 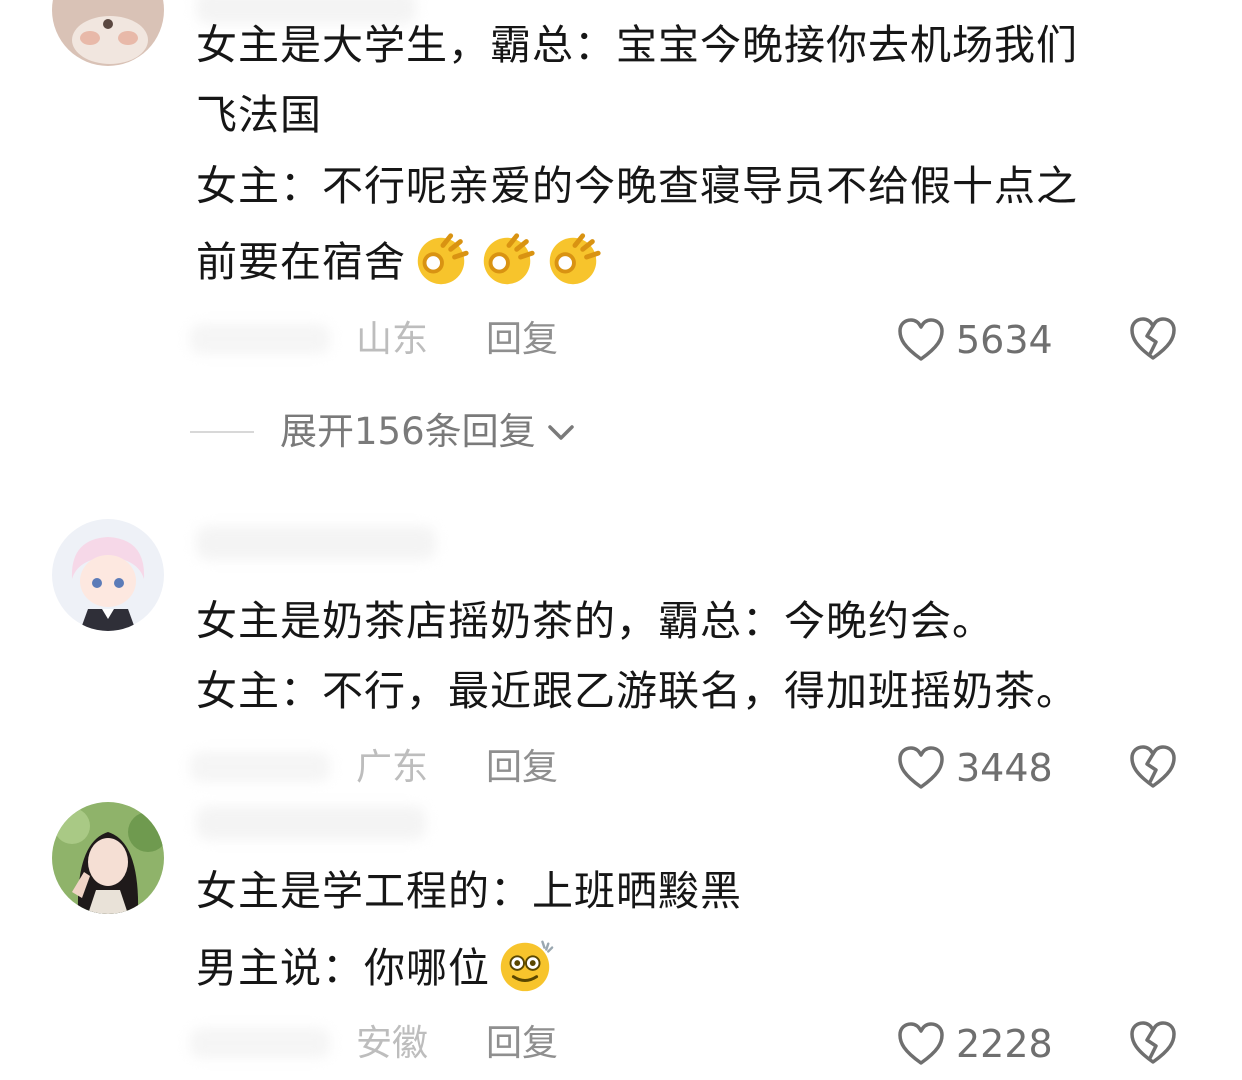 I want to click on divider, so click(x=222, y=432).